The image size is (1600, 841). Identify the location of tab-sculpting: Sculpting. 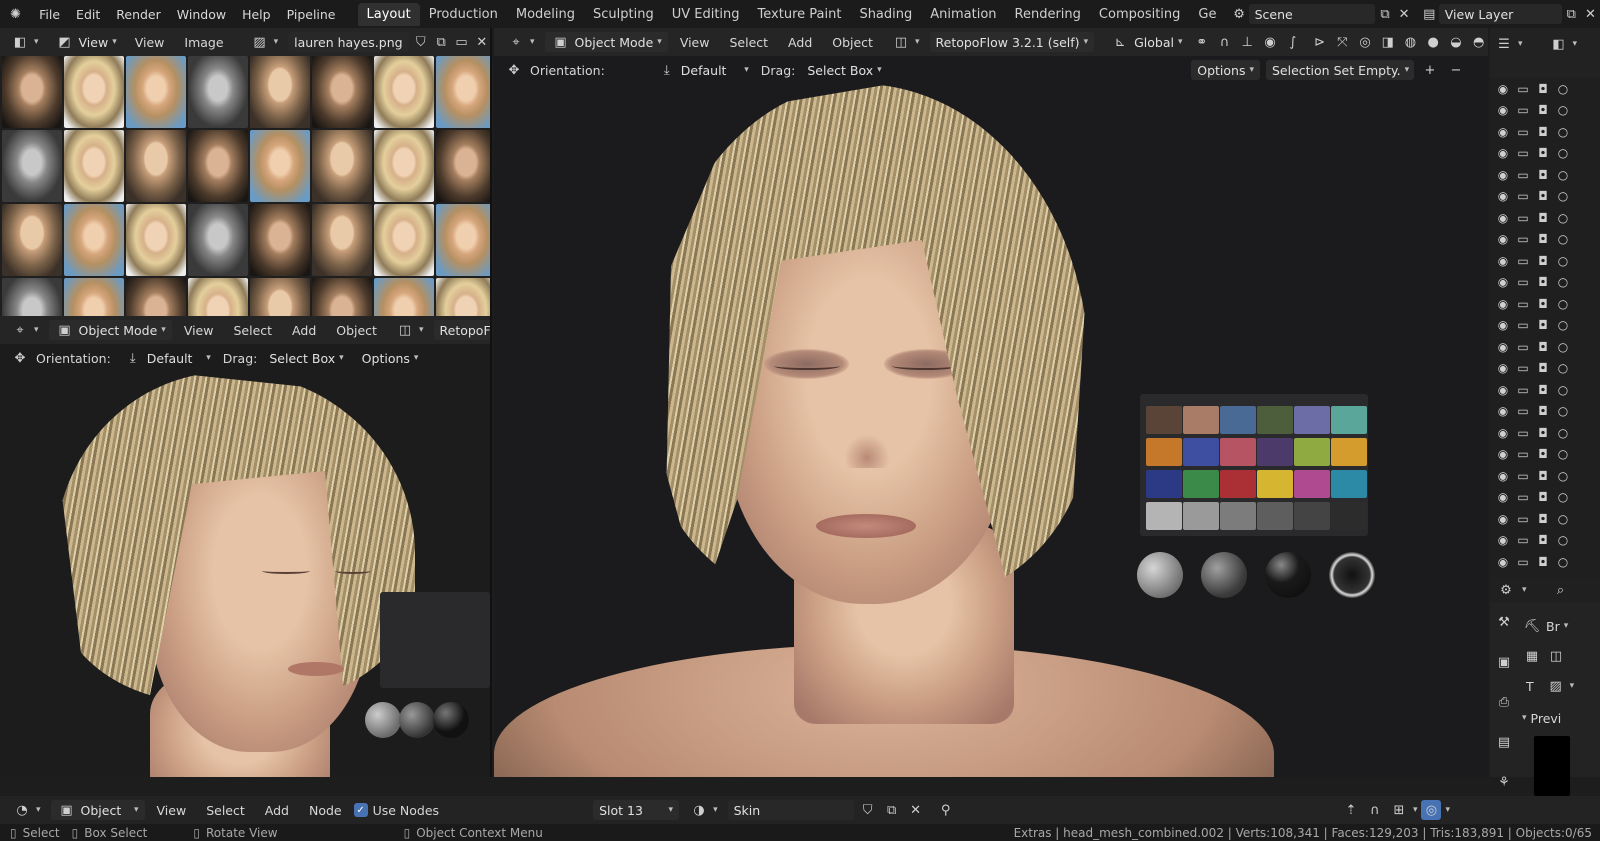
(623, 14).